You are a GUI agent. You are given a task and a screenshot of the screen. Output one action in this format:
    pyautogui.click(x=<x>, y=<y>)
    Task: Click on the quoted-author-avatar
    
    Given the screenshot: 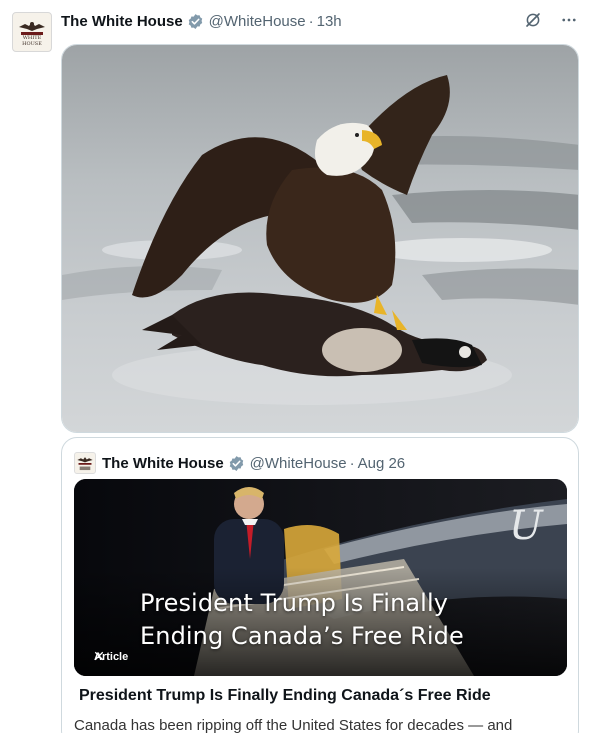 What is the action you would take?
    pyautogui.click(x=85, y=463)
    